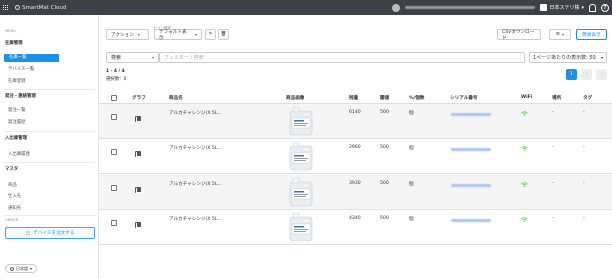 This screenshot has width=612, height=279. I want to click on table-row: アルカチャレンジ(X 5L... 6140 500 個 - -, so click(355, 121).